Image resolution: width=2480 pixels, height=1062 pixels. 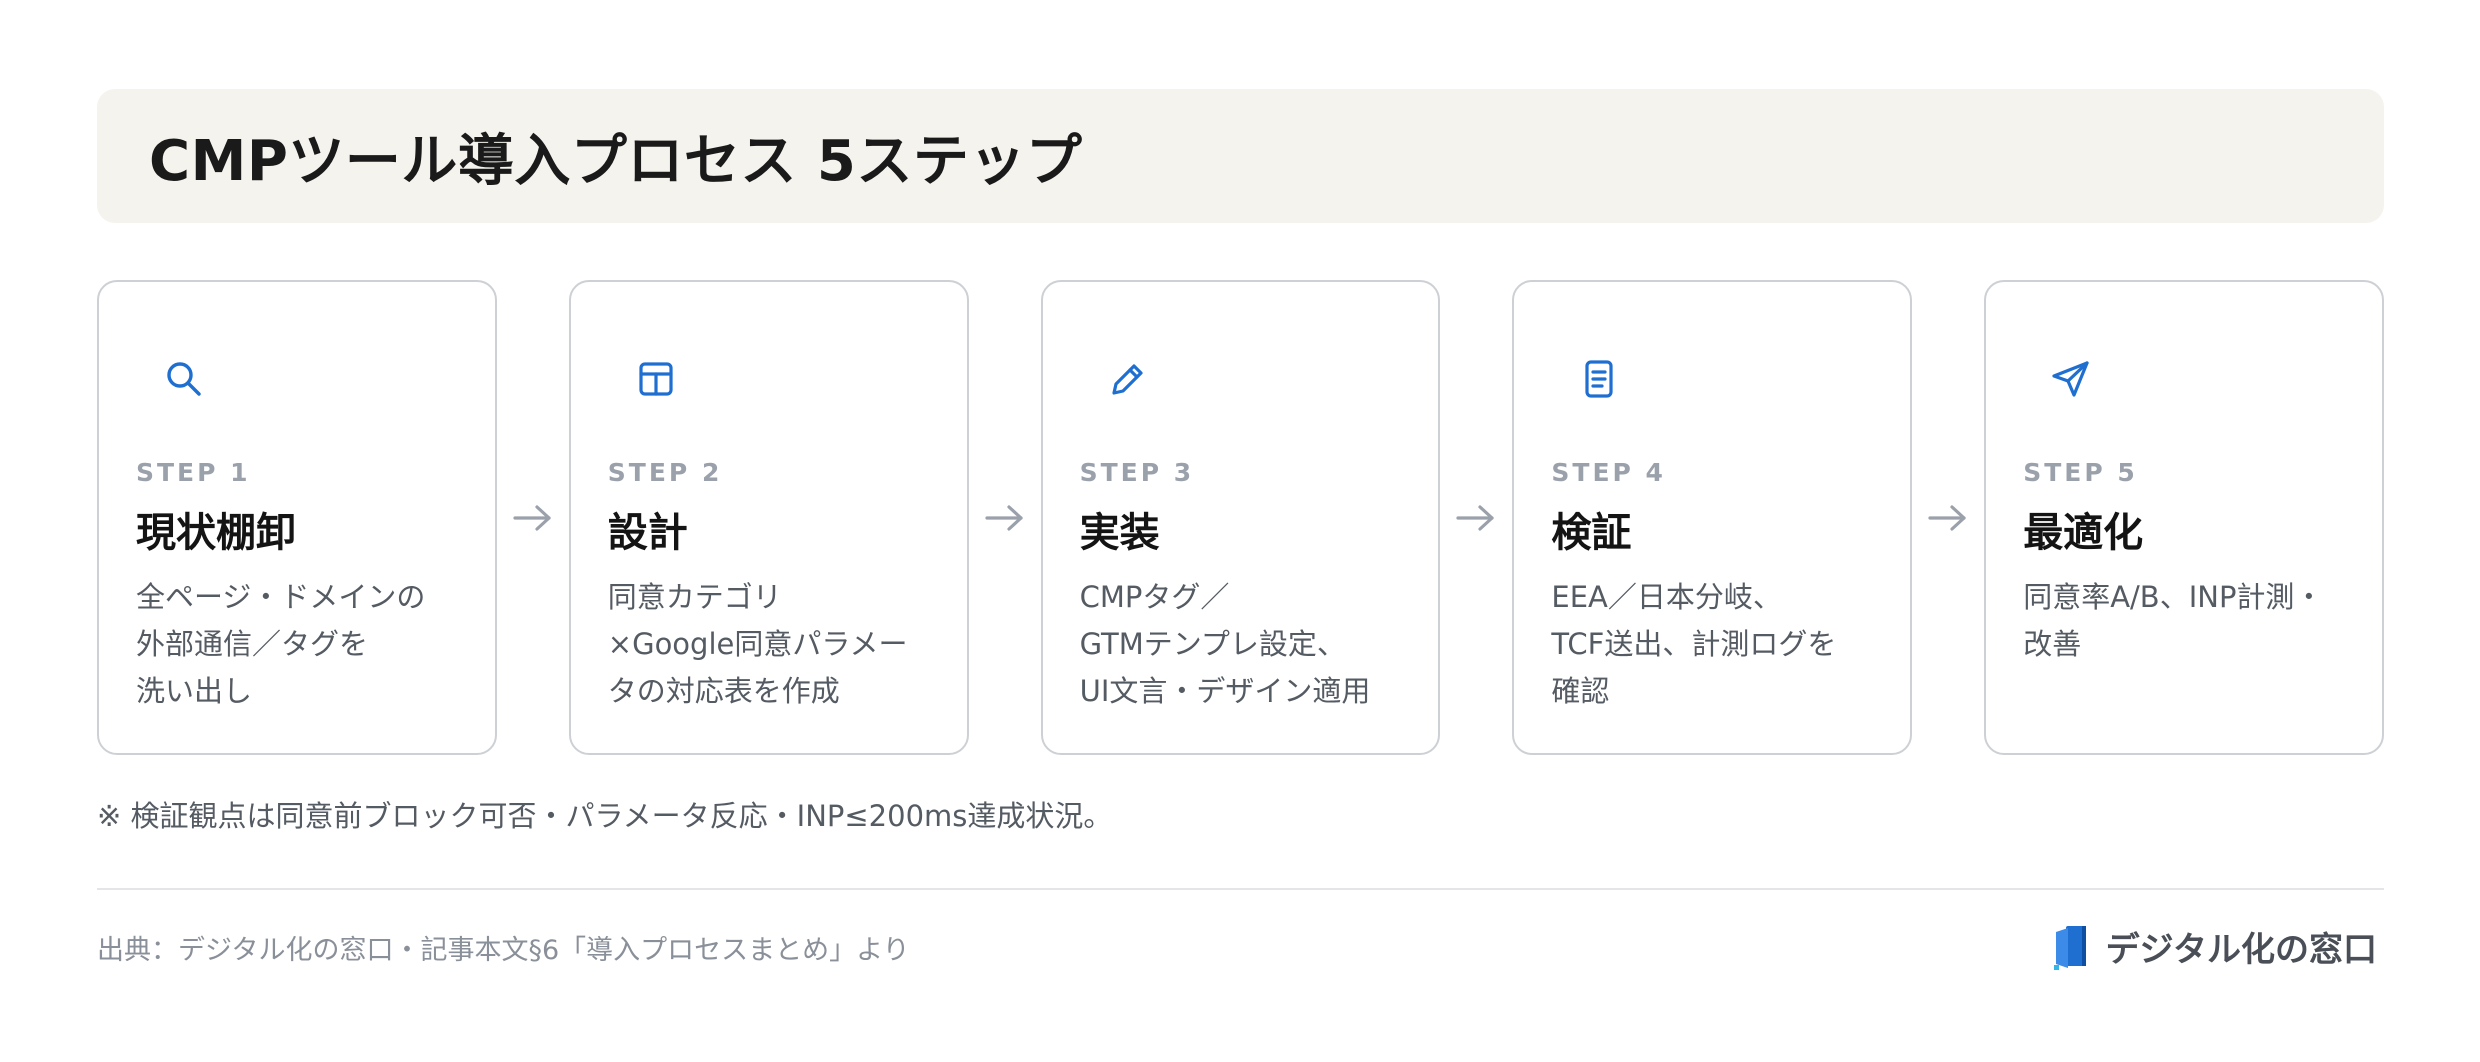 I want to click on step-description-line: 洗い出し, so click(x=194, y=691).